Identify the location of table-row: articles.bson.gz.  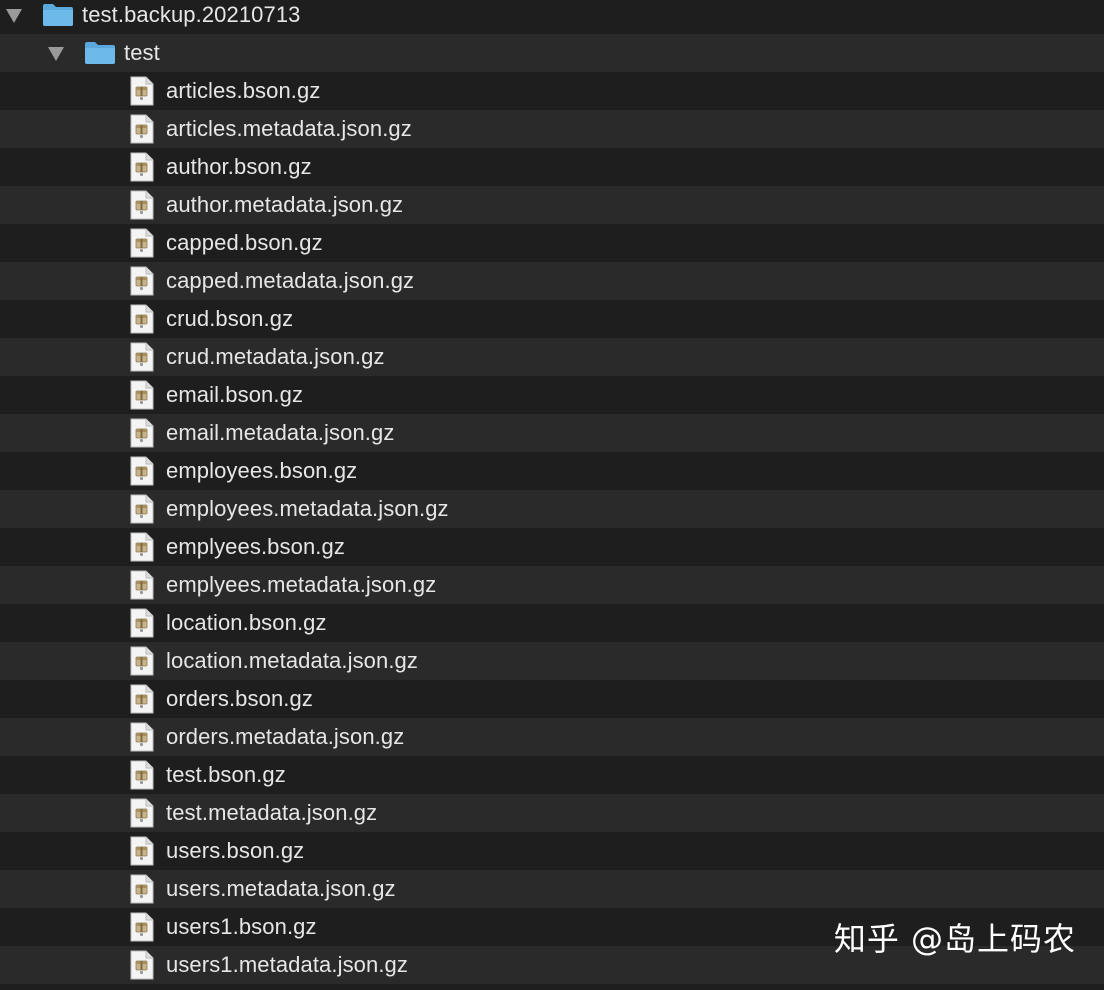
(552, 91).